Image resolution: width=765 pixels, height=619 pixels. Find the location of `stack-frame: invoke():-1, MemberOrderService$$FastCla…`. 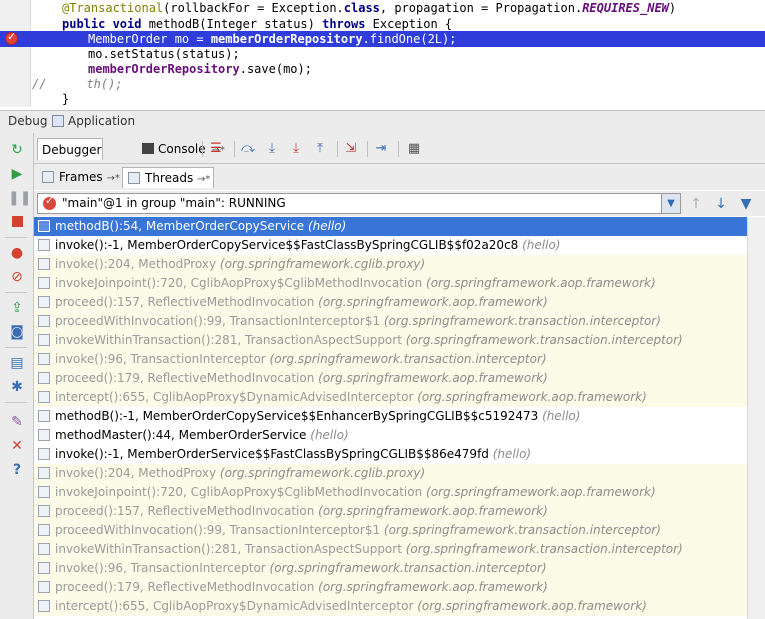

stack-frame: invoke():-1, MemberOrderService$$FastCla… is located at coordinates (390, 454).